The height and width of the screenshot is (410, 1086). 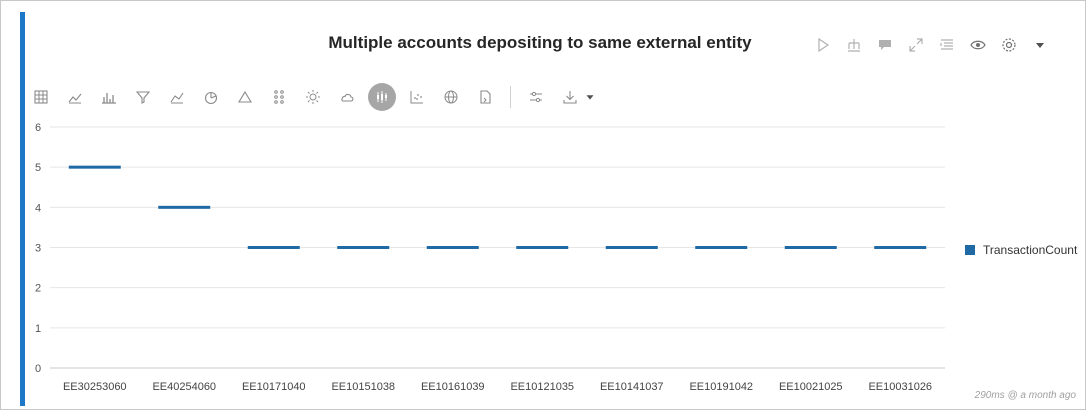 What do you see at coordinates (38, 249) in the screenshot?
I see `y-tick-label: 3` at bounding box center [38, 249].